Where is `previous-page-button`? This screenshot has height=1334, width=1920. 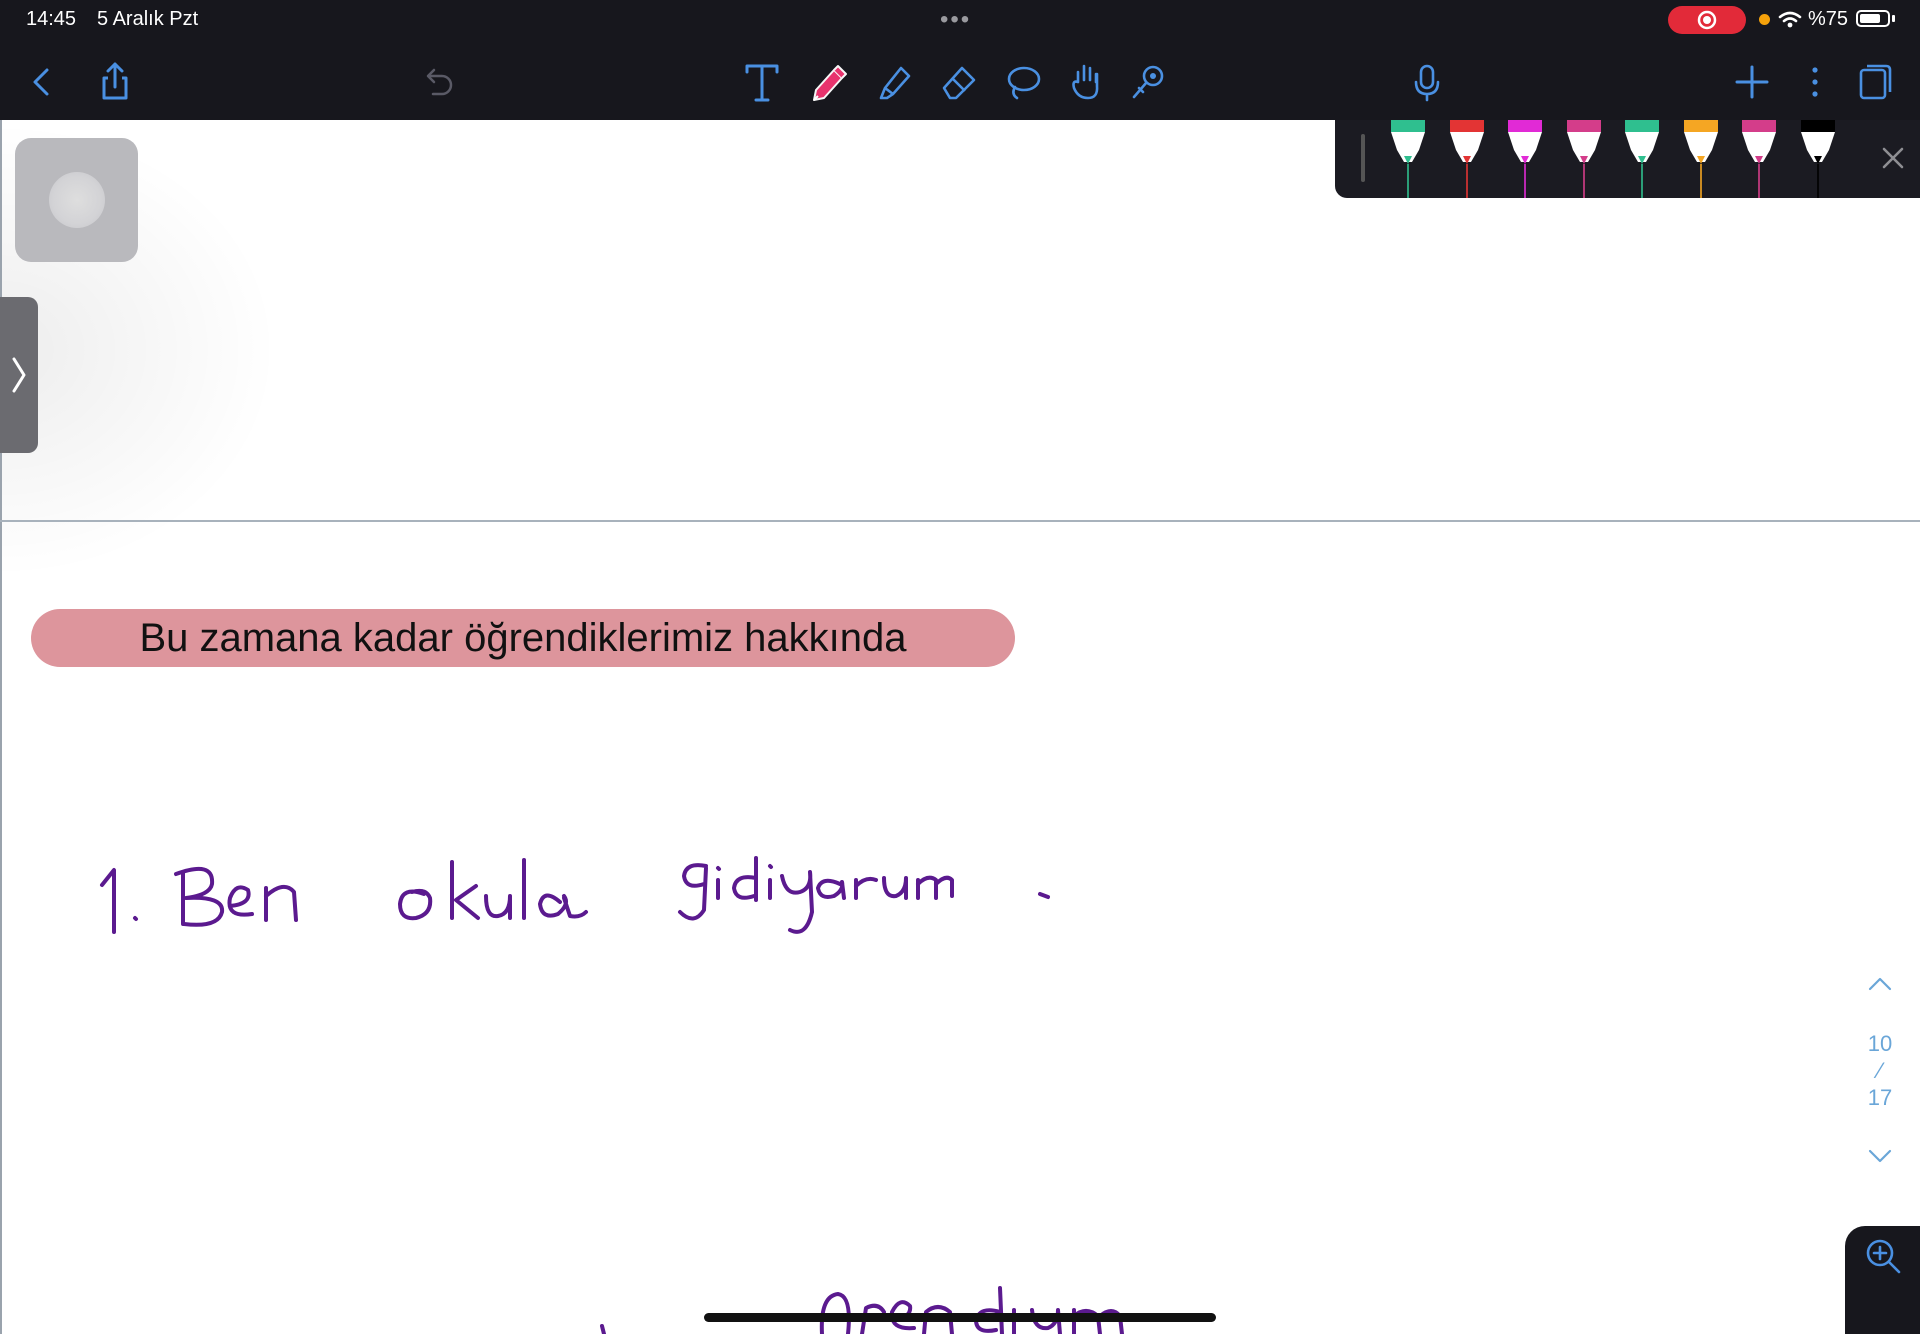
previous-page-button is located at coordinates (1880, 988).